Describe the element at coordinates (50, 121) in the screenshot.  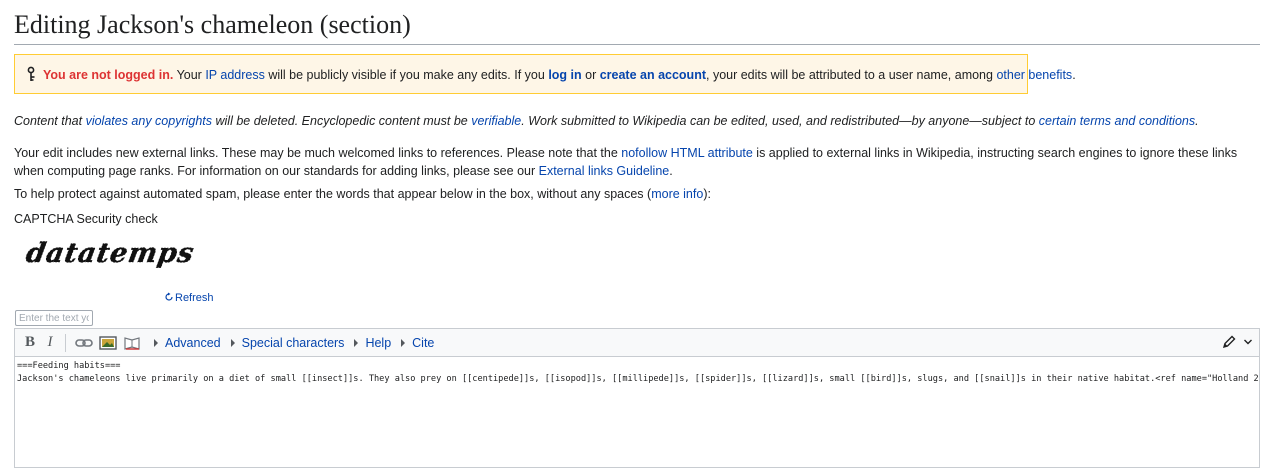
I see `copyright-text: Content that` at that location.